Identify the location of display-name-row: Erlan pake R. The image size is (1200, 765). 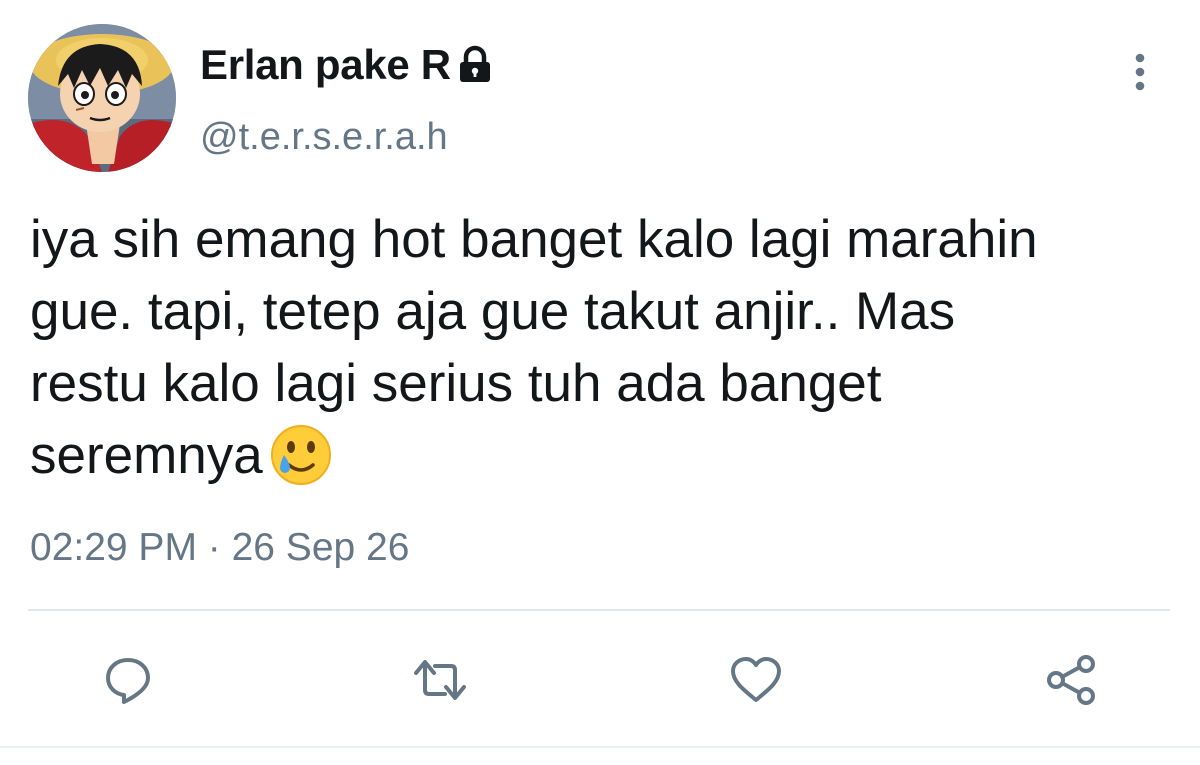
(346, 65).